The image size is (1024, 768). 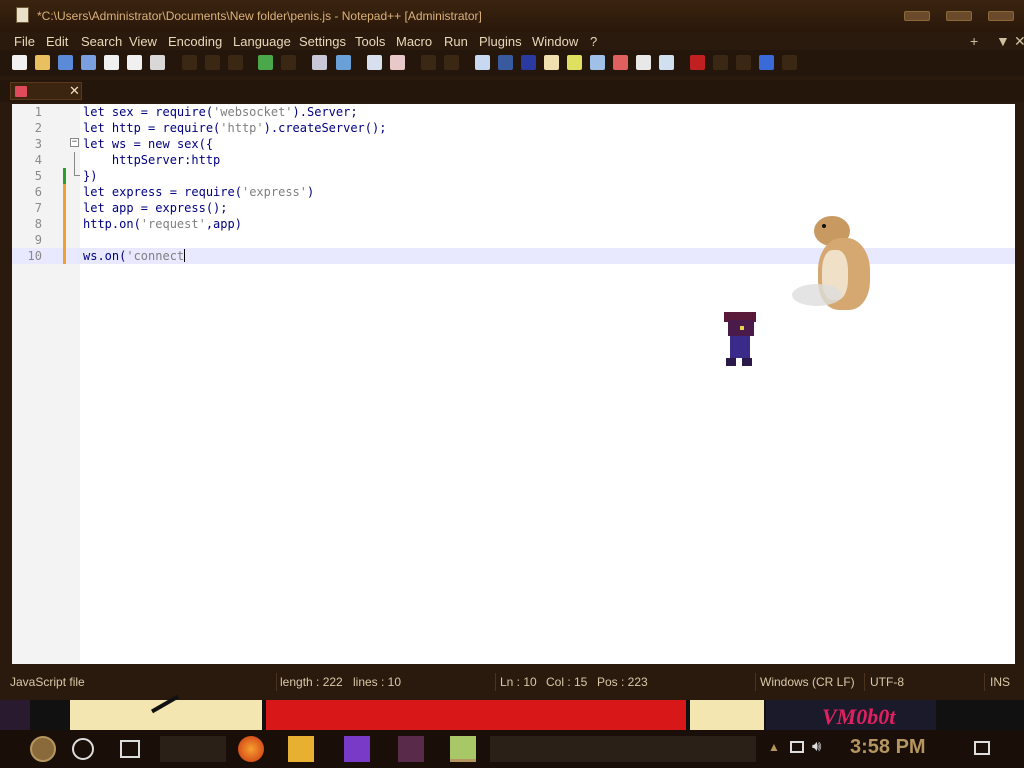 What do you see at coordinates (593, 41) in the screenshot?
I see `menu-help: ?` at bounding box center [593, 41].